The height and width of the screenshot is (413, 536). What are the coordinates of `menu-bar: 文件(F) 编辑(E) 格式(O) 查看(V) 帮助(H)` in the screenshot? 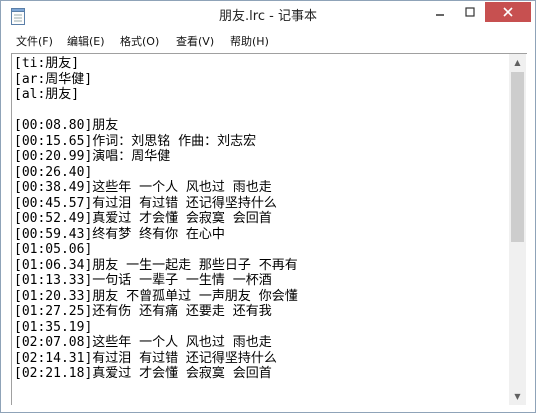 It's located at (268, 42).